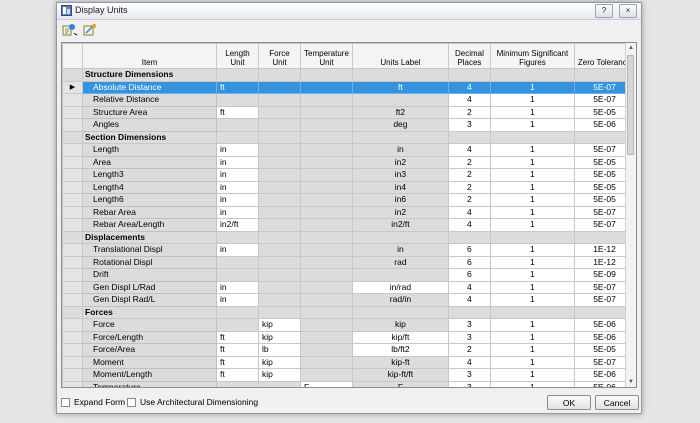 This screenshot has width=700, height=423. What do you see at coordinates (279, 56) in the screenshot?
I see `column-header: Force Unit` at bounding box center [279, 56].